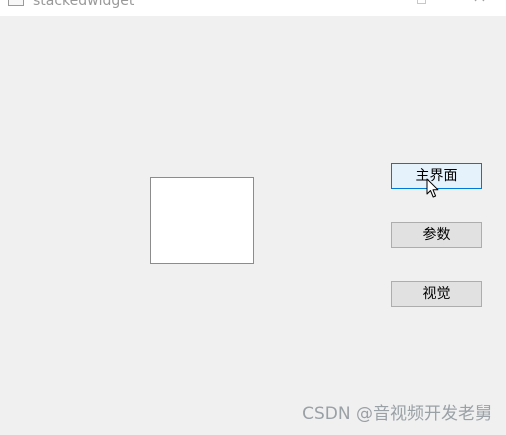 The width and height of the screenshot is (506, 435). Describe the element at coordinates (422, 3) in the screenshot. I see `minimize-button` at that location.